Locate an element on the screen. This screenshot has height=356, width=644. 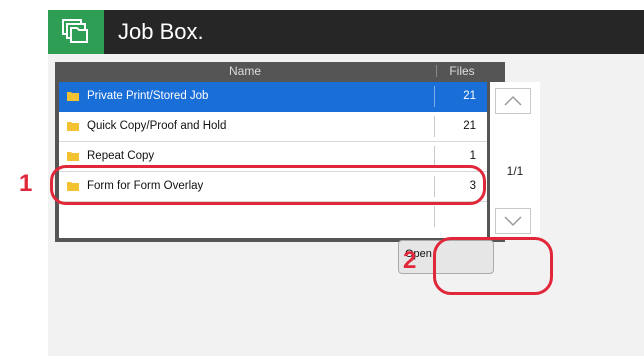
page-indicator: 1/1 is located at coordinates (515, 171).